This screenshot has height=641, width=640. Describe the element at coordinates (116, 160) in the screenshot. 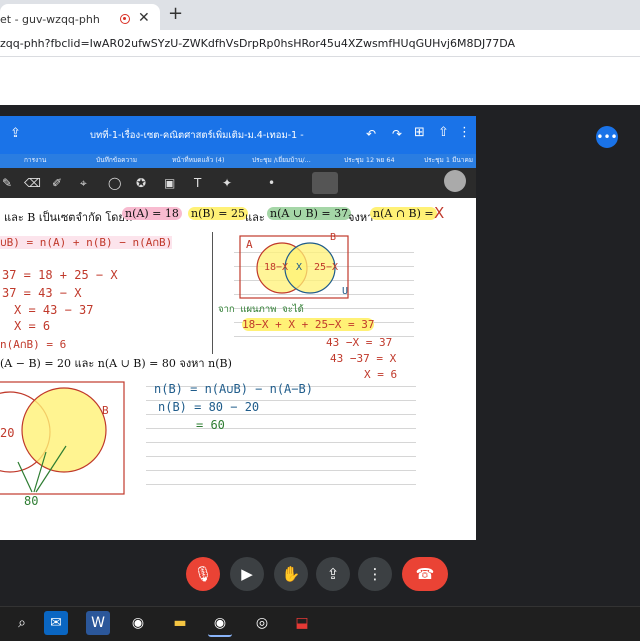

I see `shared-tab-2: บันทึกข้อความ` at that location.